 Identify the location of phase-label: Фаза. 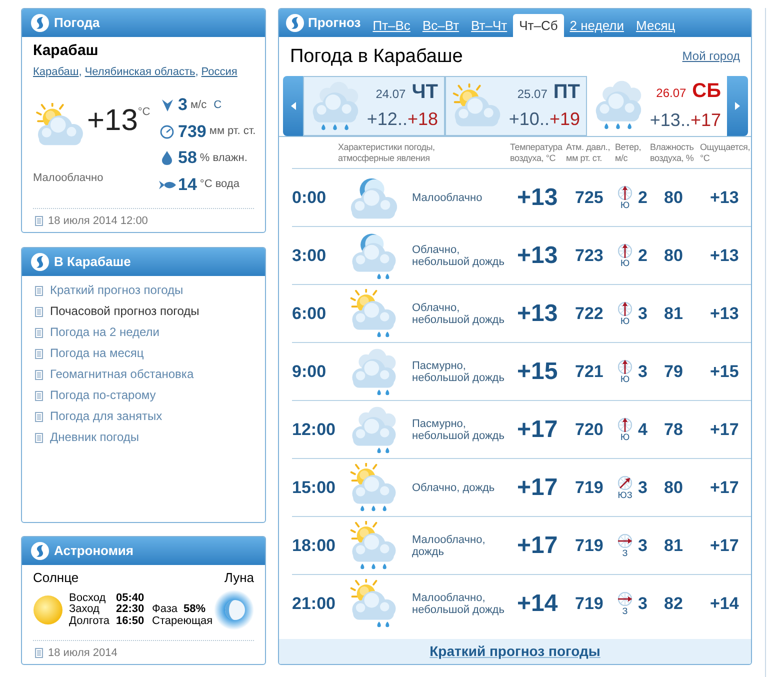
(165, 610).